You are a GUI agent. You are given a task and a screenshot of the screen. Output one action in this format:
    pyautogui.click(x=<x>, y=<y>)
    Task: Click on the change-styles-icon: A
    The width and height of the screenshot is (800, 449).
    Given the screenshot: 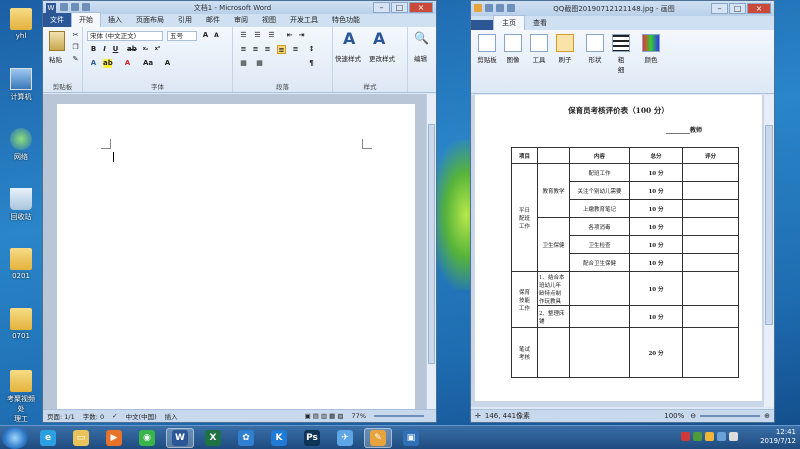 What is the action you would take?
    pyautogui.click(x=379, y=38)
    